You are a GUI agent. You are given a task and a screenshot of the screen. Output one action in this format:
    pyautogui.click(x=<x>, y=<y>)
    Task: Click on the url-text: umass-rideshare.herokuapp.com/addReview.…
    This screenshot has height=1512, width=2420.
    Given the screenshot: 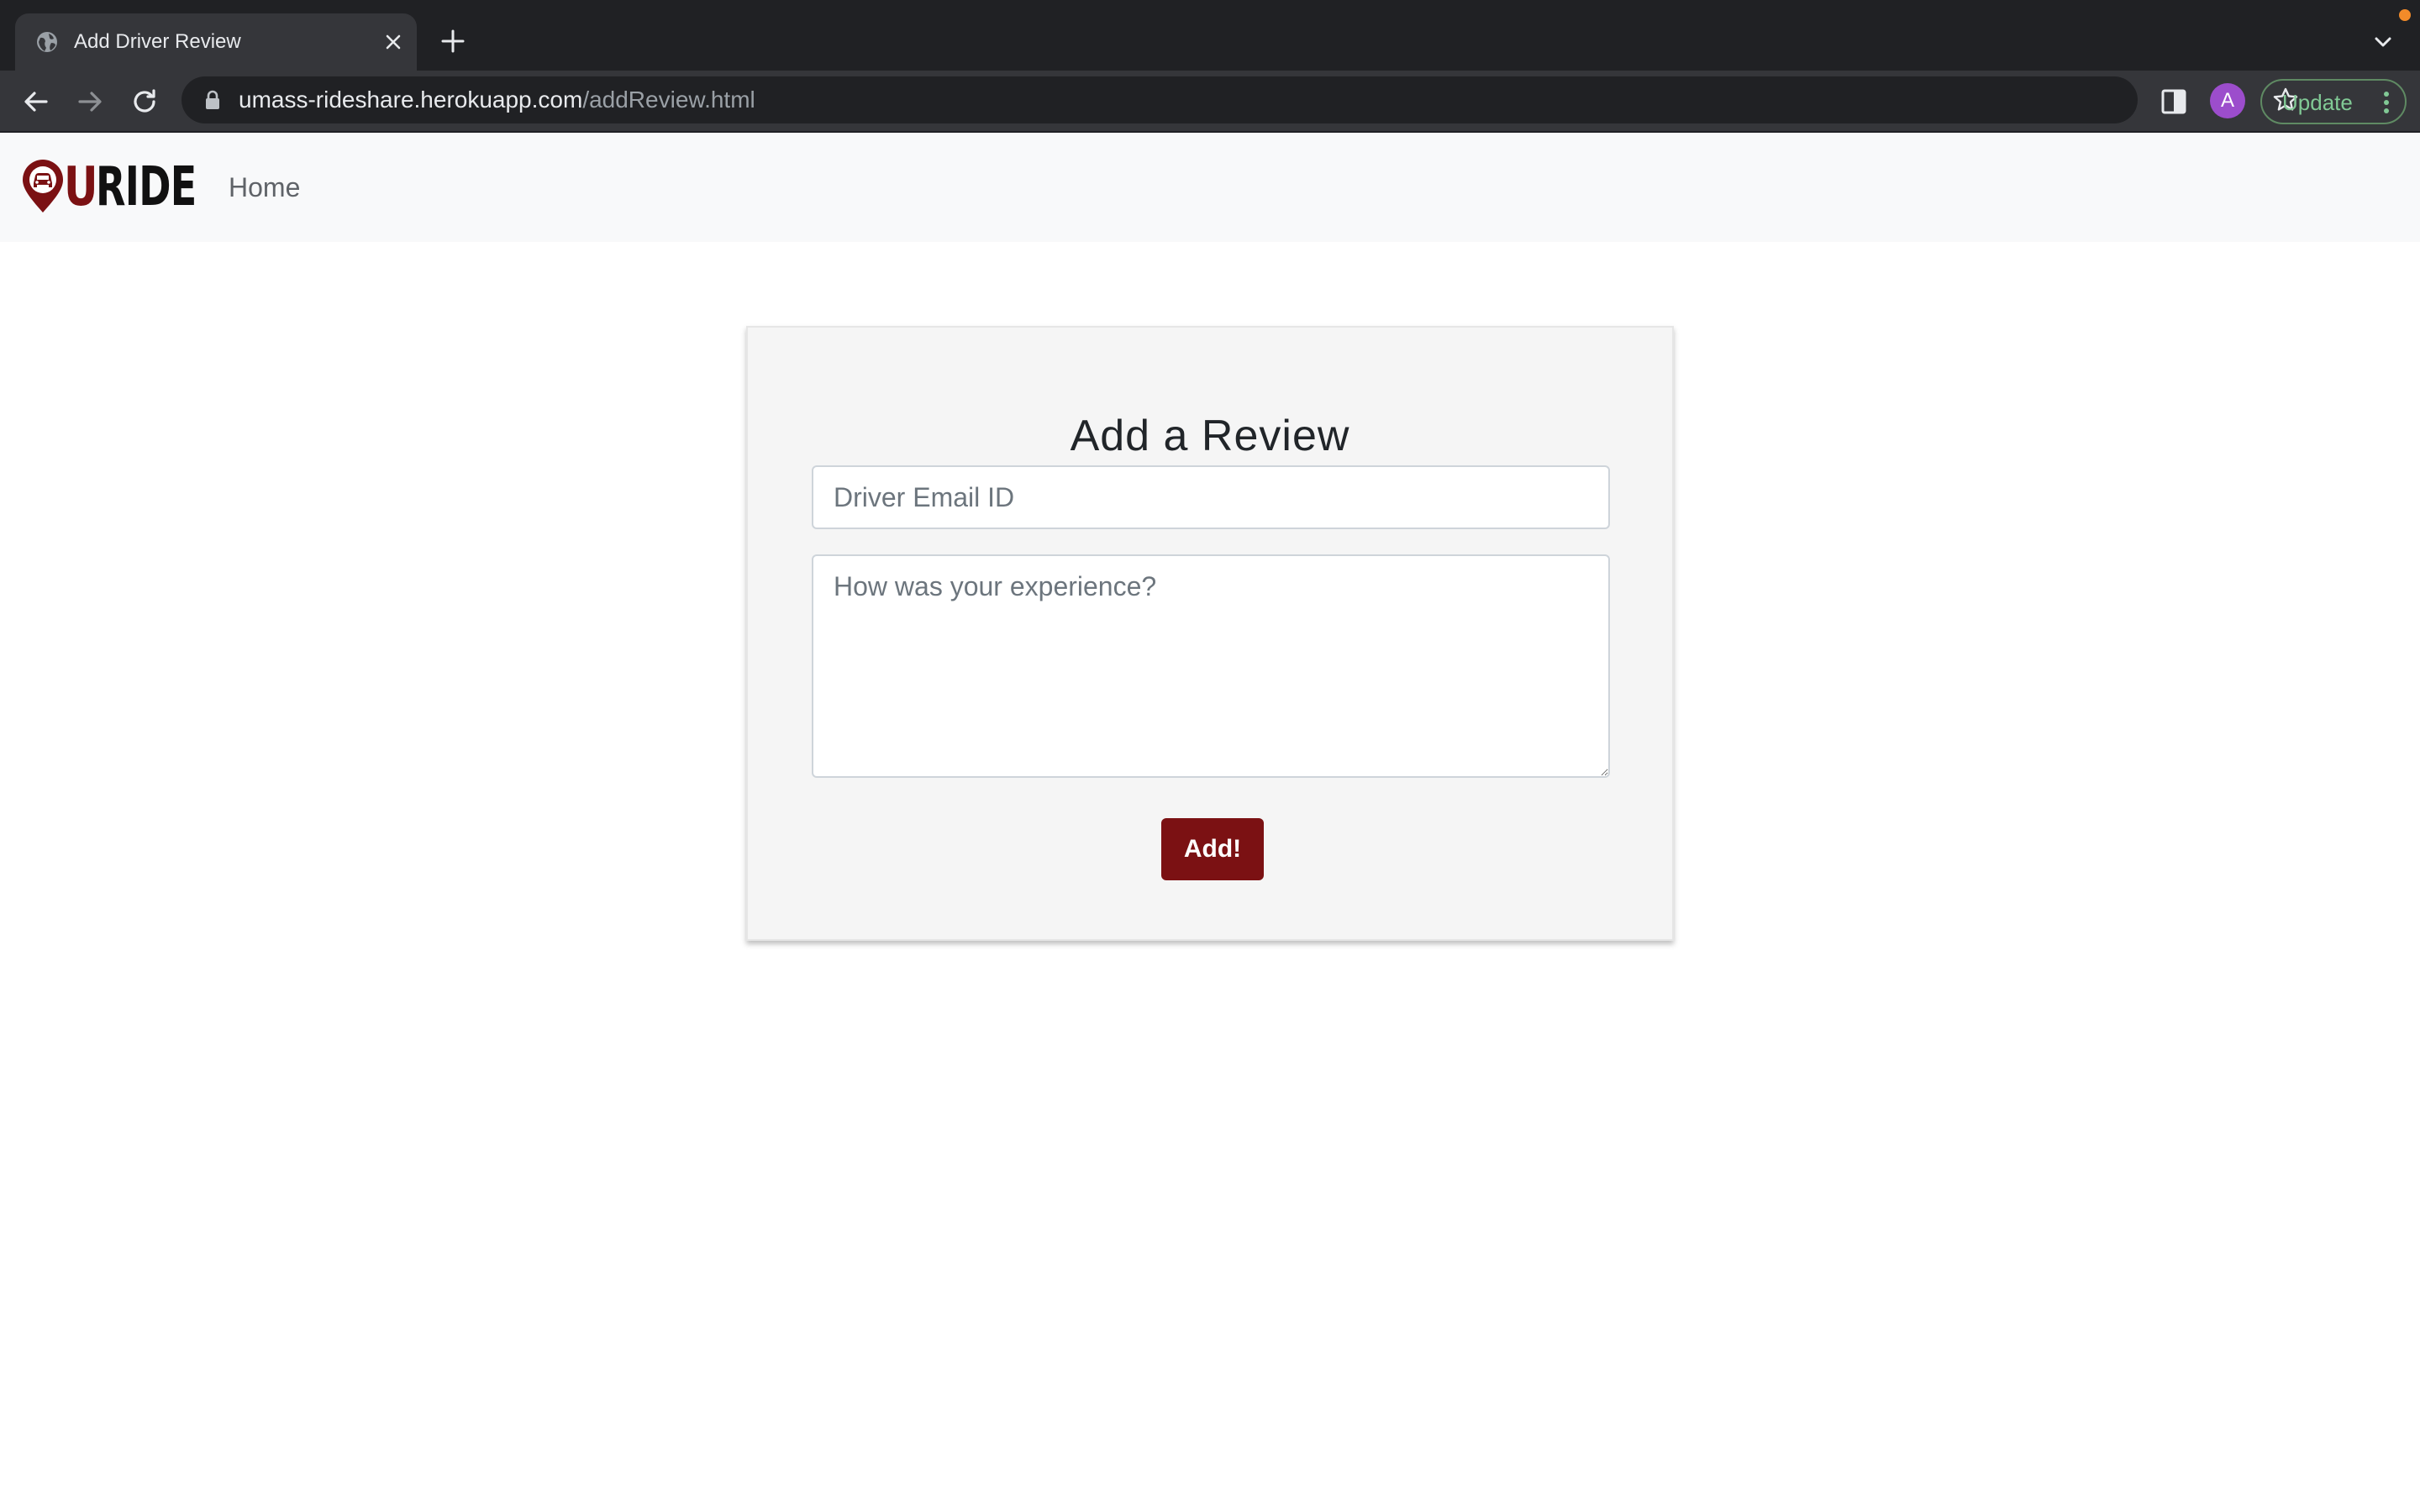 What is the action you would take?
    pyautogui.click(x=497, y=100)
    